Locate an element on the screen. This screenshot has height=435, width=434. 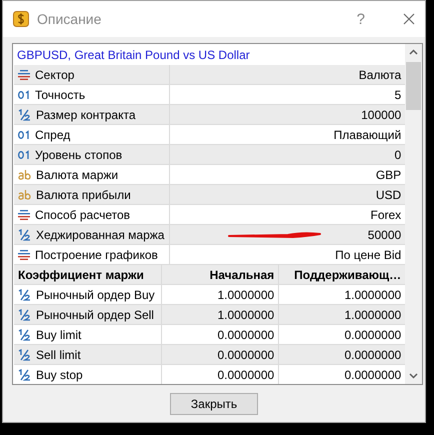
scroll-down-icon is located at coordinates (413, 376).